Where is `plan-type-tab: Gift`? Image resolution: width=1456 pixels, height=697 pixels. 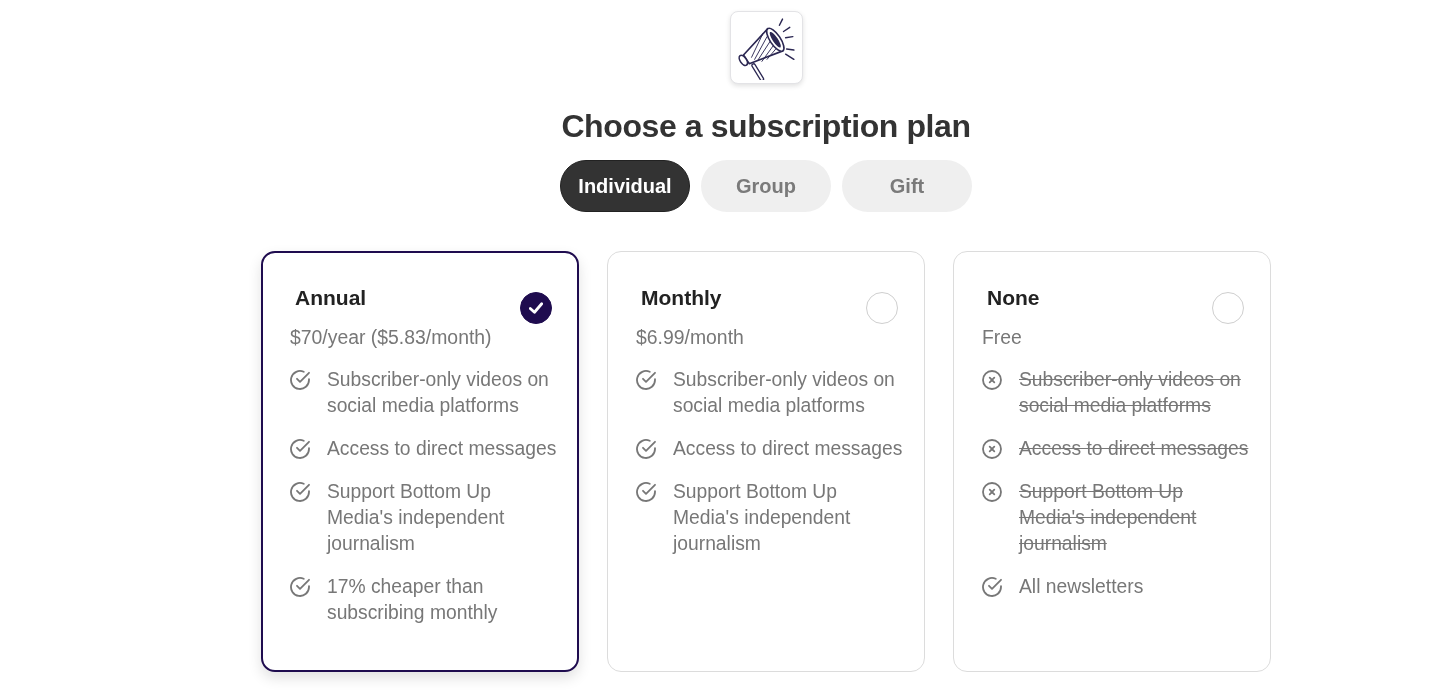 plan-type-tab: Gift is located at coordinates (907, 186).